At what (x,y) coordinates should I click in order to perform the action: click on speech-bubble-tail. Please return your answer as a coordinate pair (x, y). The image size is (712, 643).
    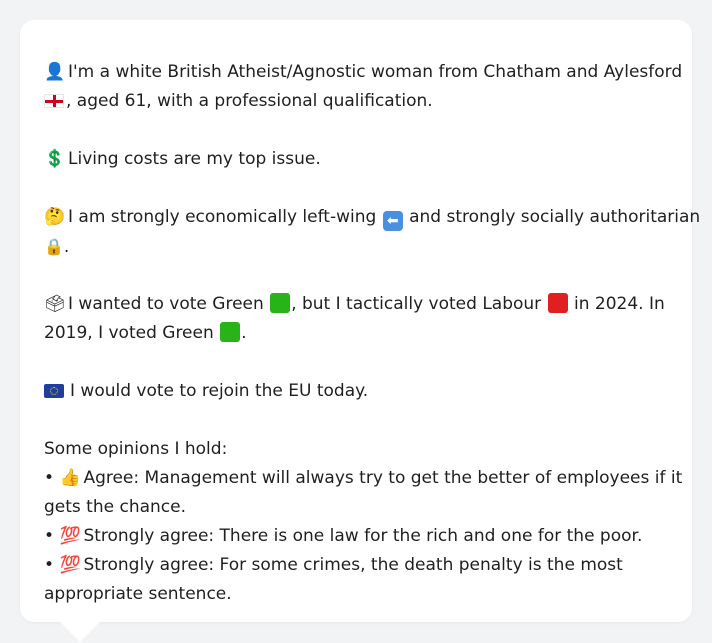
    Looking at the image, I should click on (80, 632).